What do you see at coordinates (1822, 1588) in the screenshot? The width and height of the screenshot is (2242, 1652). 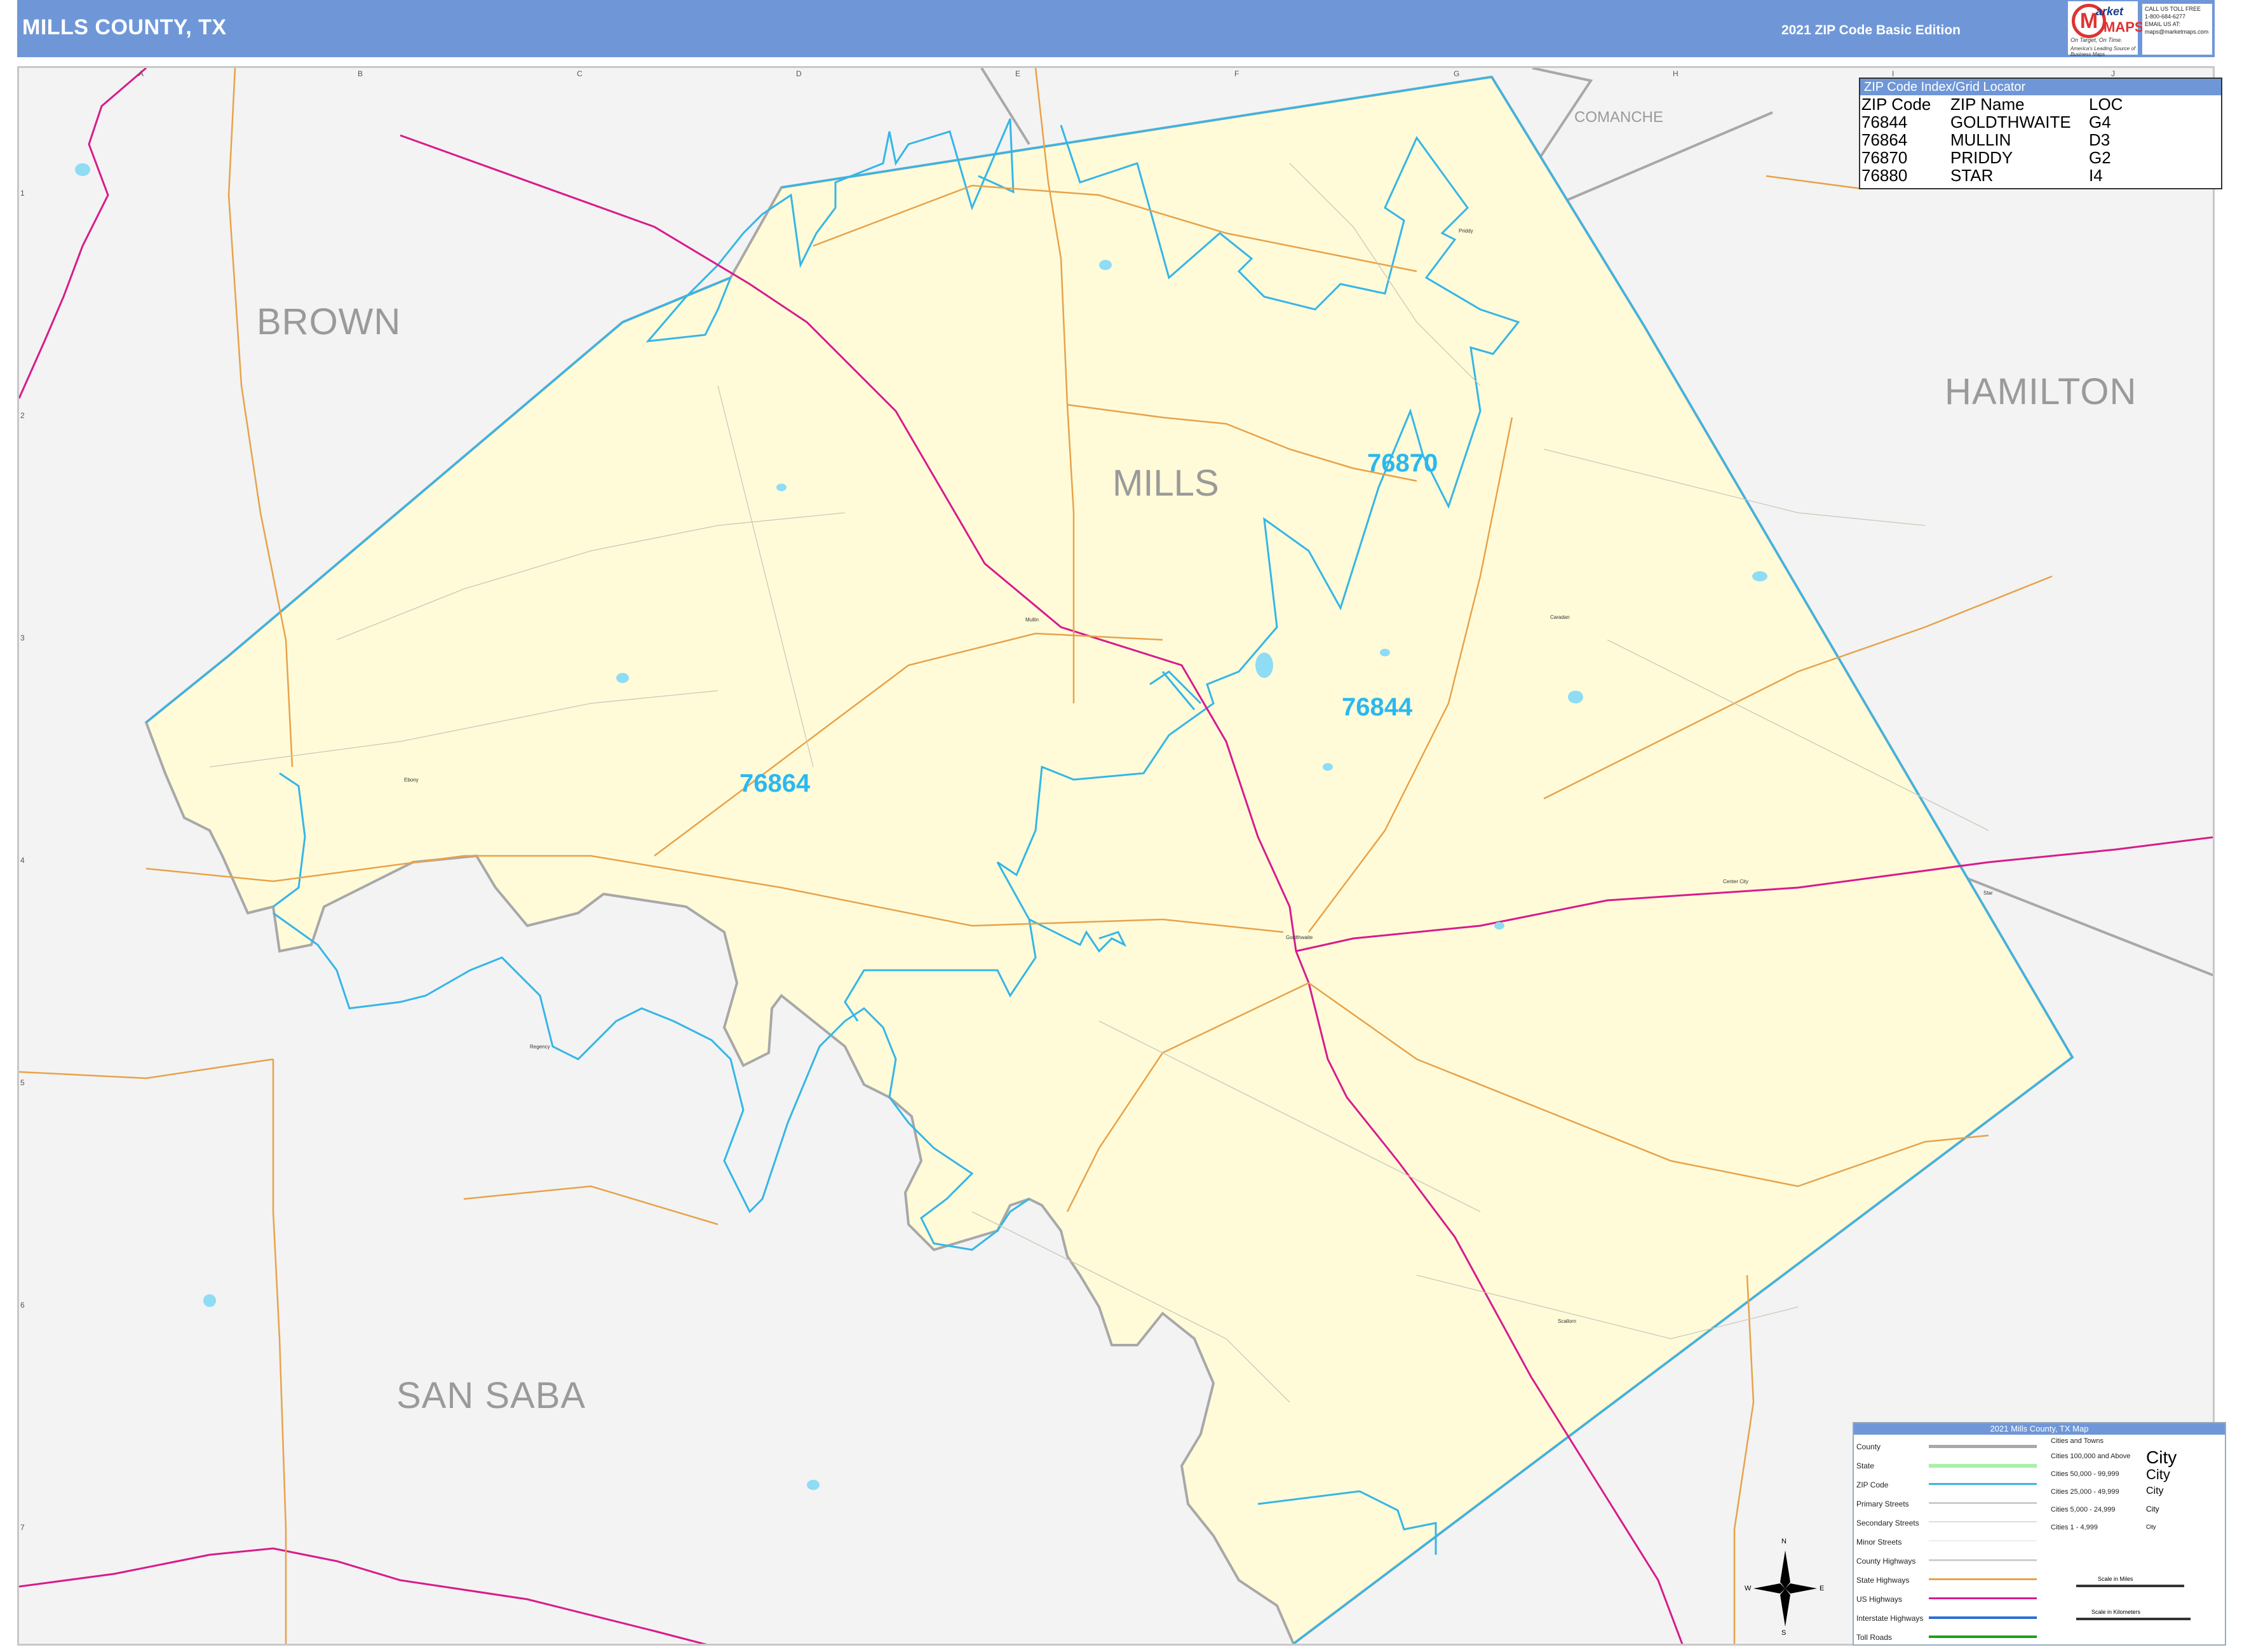 I see `compass-e: E` at bounding box center [1822, 1588].